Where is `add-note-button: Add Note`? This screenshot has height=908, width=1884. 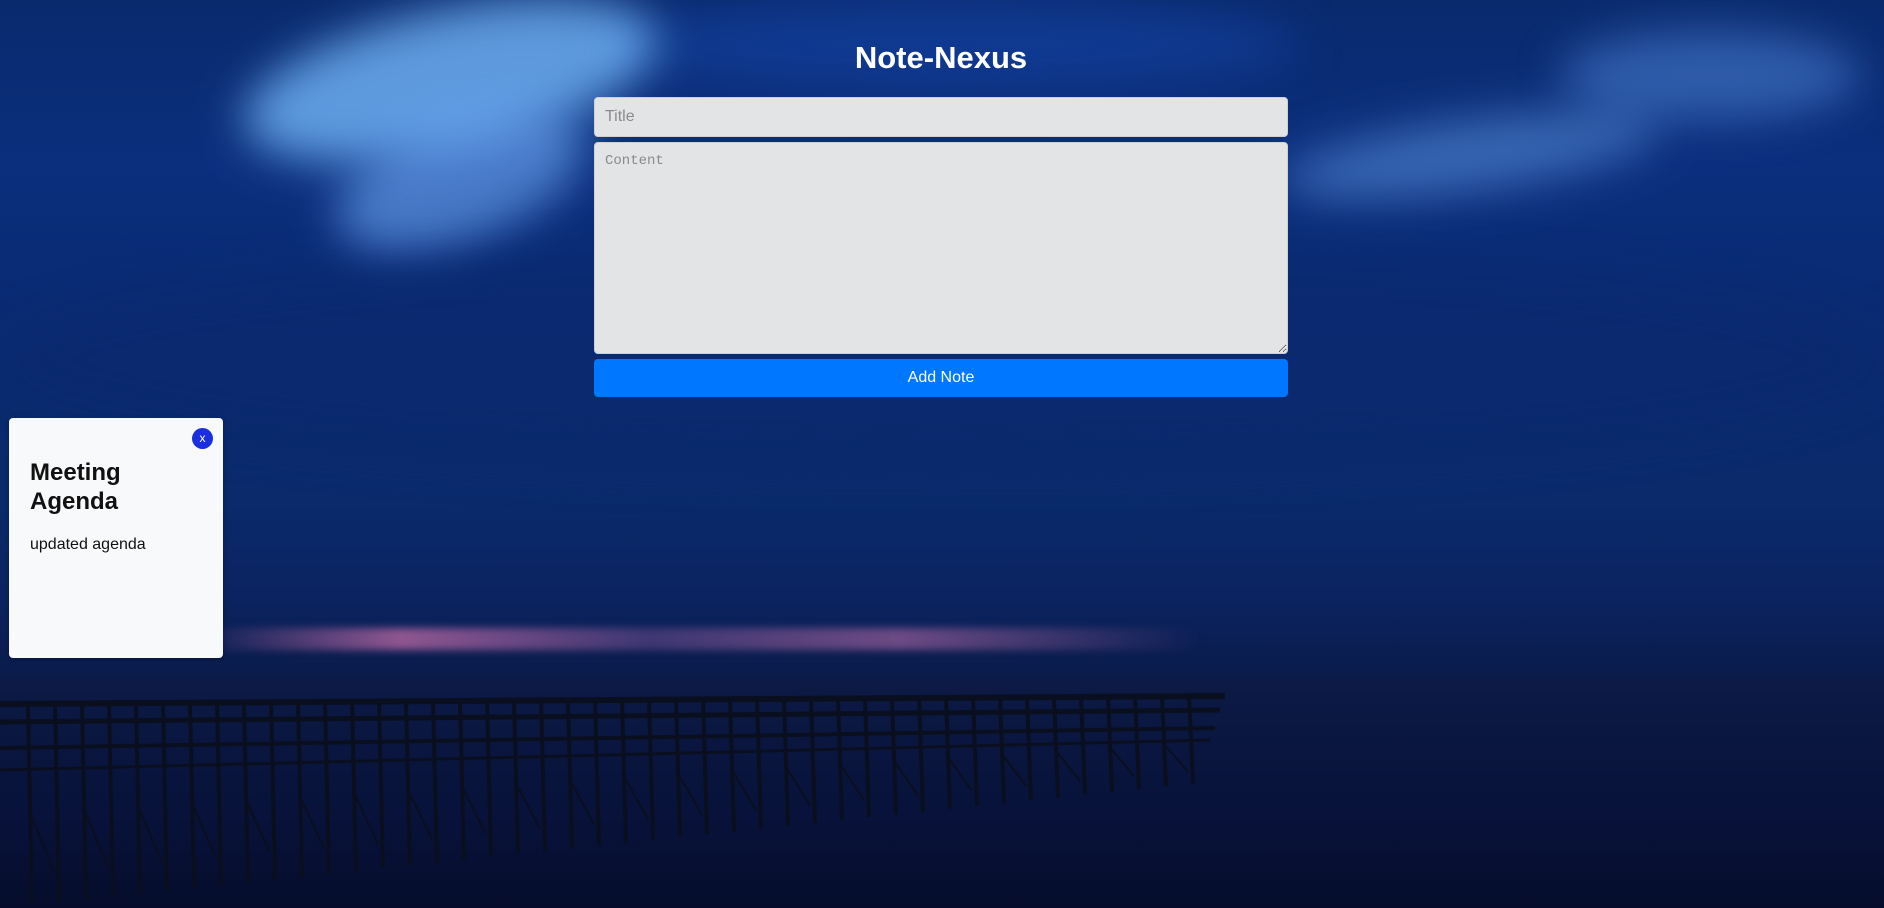 add-note-button: Add Note is located at coordinates (941, 378).